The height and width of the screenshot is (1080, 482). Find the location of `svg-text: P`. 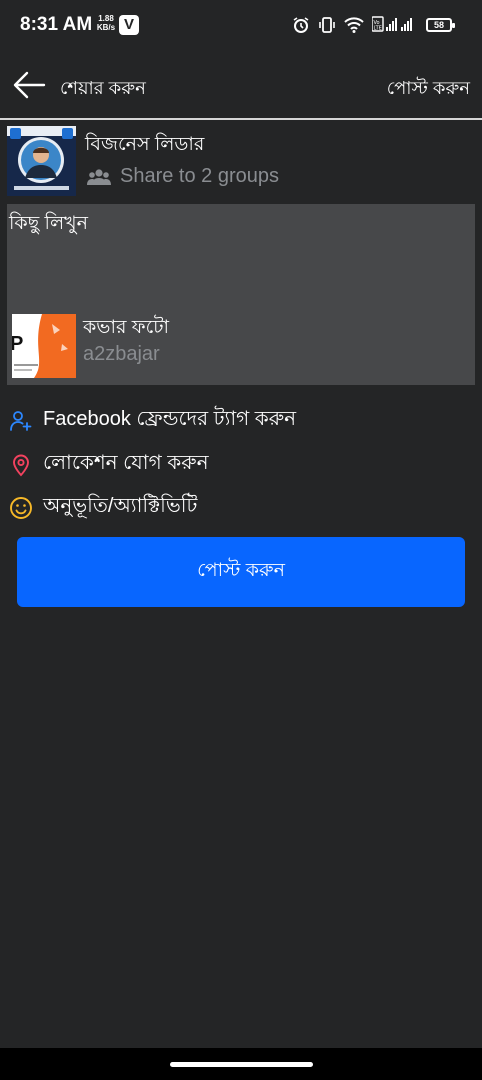

svg-text: P is located at coordinates (17, 344).